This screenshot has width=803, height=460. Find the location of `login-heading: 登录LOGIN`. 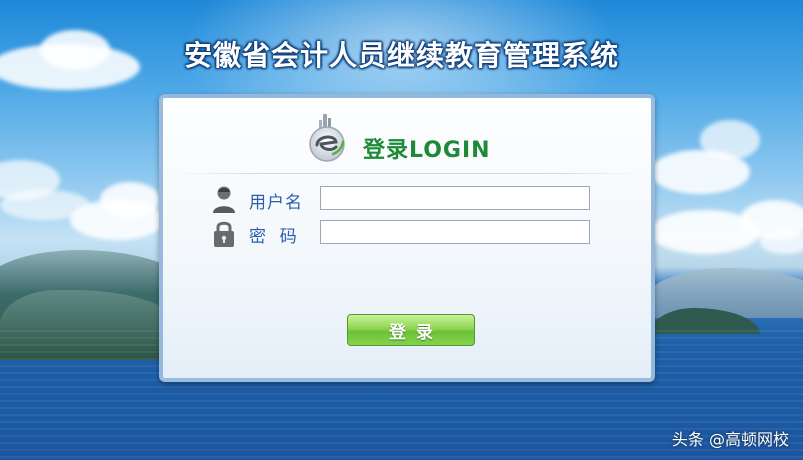

login-heading: 登录LOGIN is located at coordinates (427, 150).